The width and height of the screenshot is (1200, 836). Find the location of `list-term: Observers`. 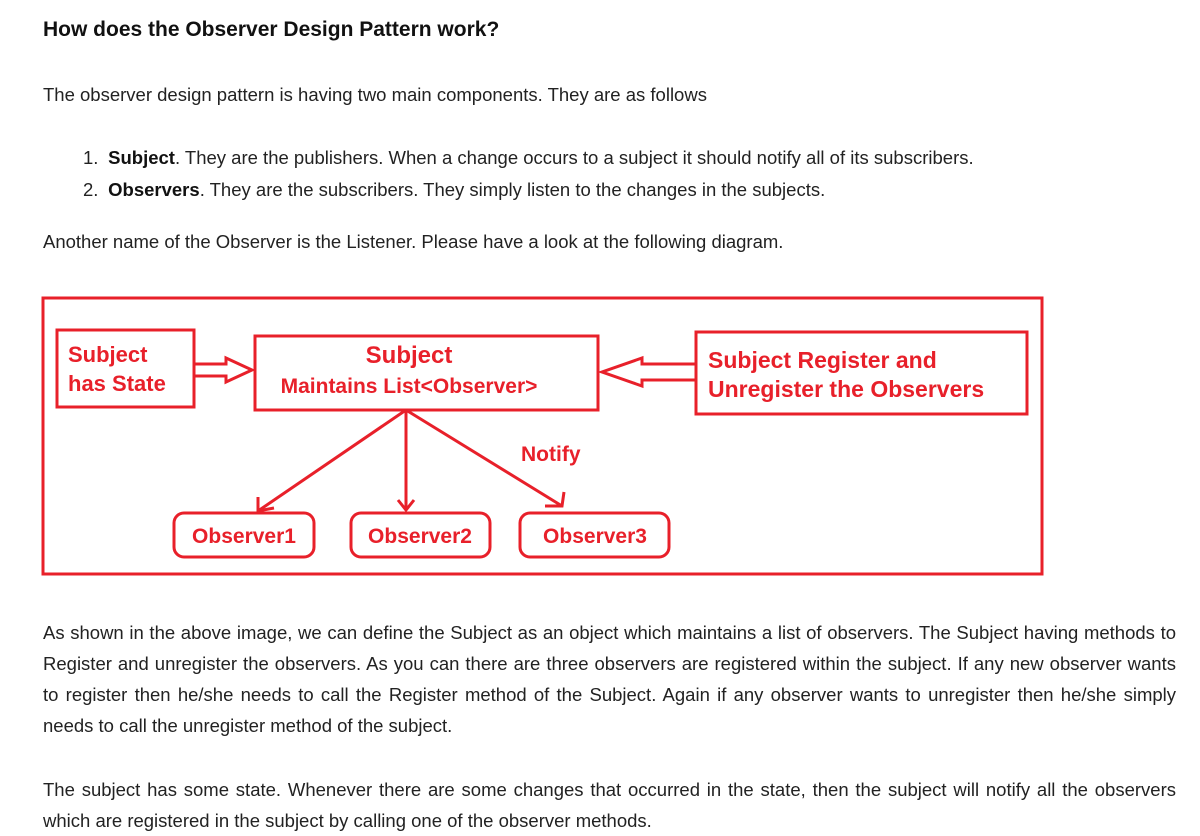

list-term: Observers is located at coordinates (154, 189).